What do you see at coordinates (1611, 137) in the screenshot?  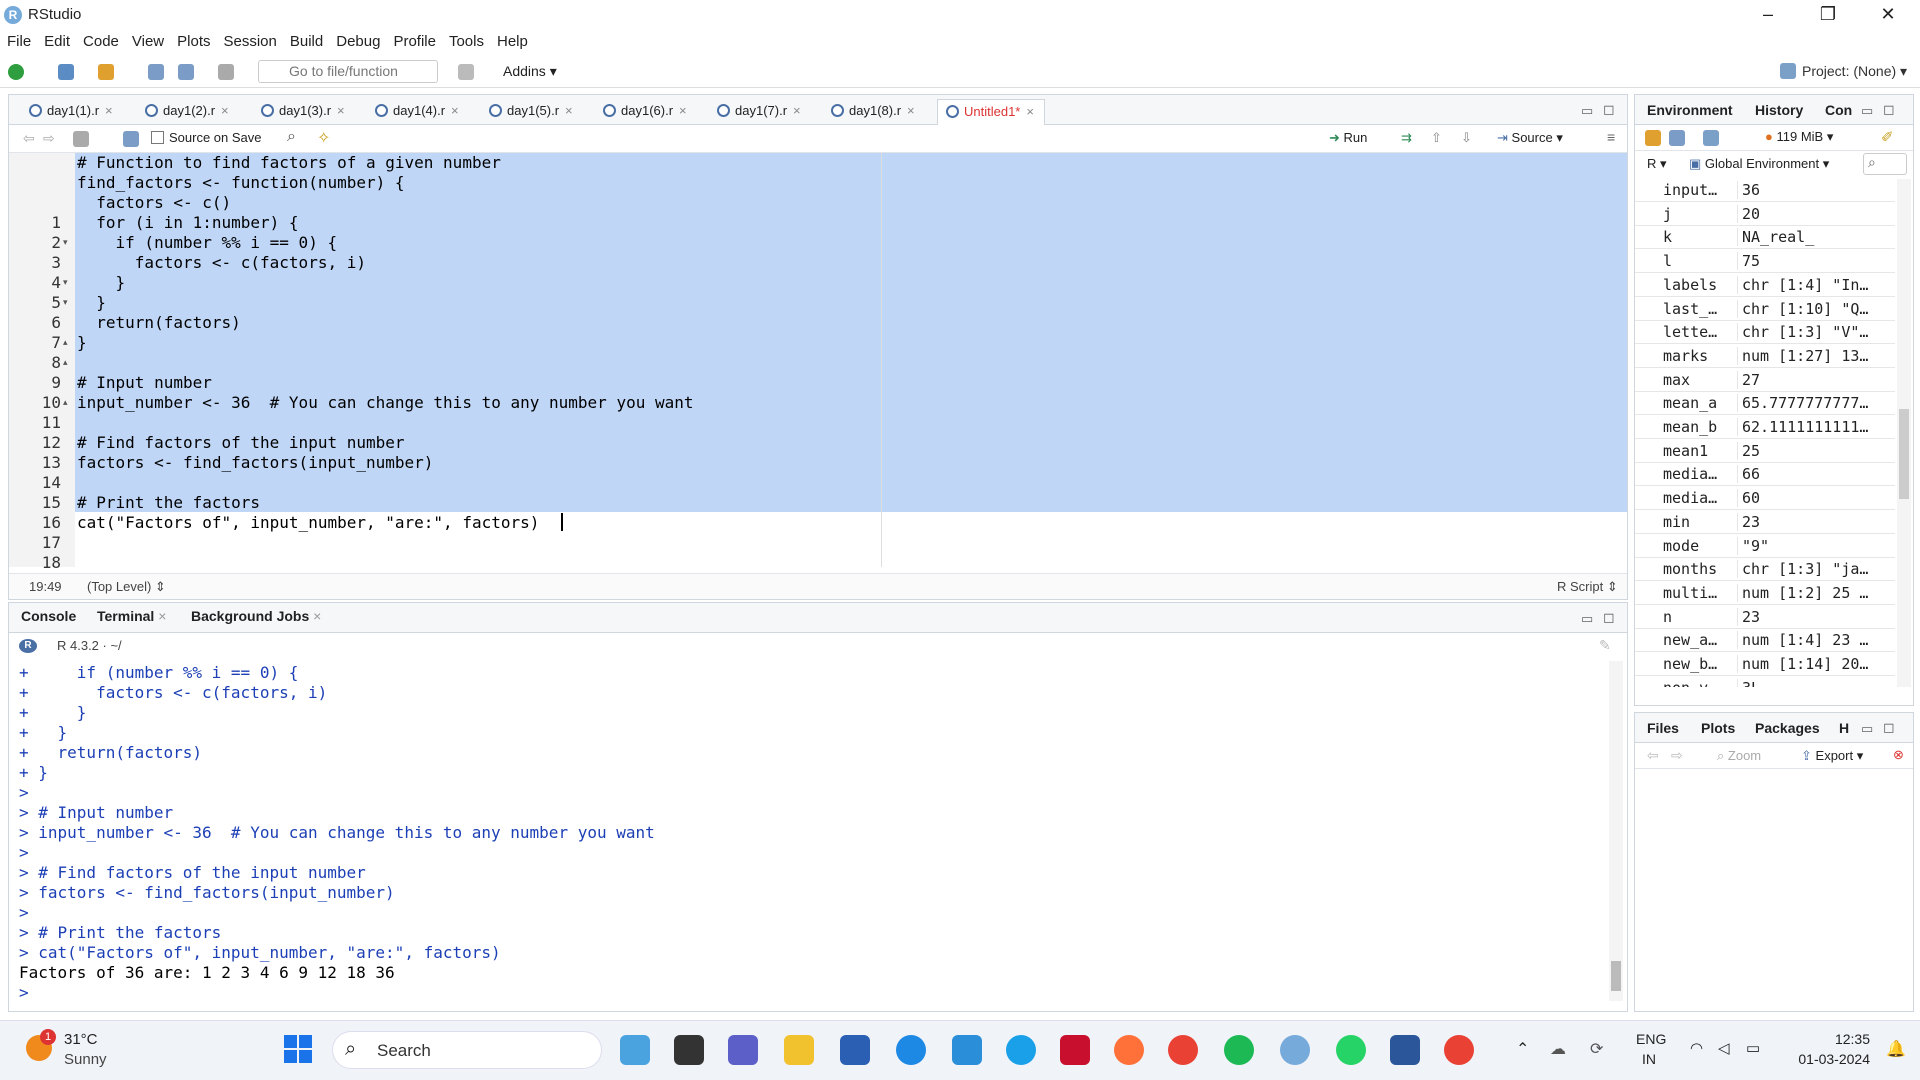 I see `outline-icon: ≡` at bounding box center [1611, 137].